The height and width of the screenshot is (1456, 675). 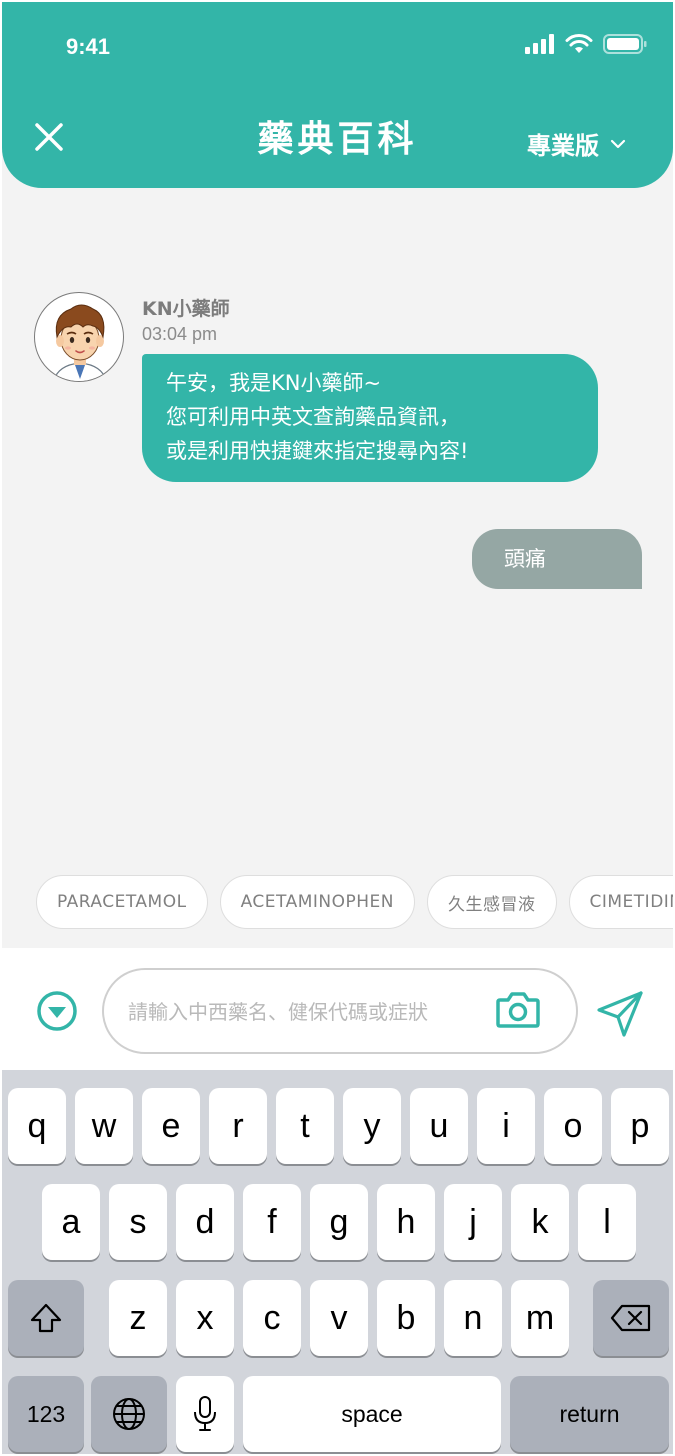 What do you see at coordinates (305, 1126) in the screenshot?
I see `key-t: t` at bounding box center [305, 1126].